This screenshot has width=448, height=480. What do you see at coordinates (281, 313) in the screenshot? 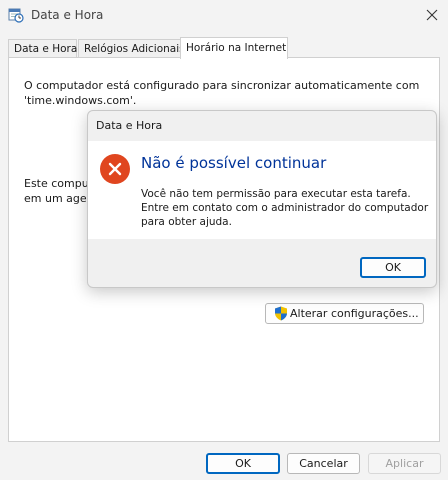
I see `uac-shield-icon` at bounding box center [281, 313].